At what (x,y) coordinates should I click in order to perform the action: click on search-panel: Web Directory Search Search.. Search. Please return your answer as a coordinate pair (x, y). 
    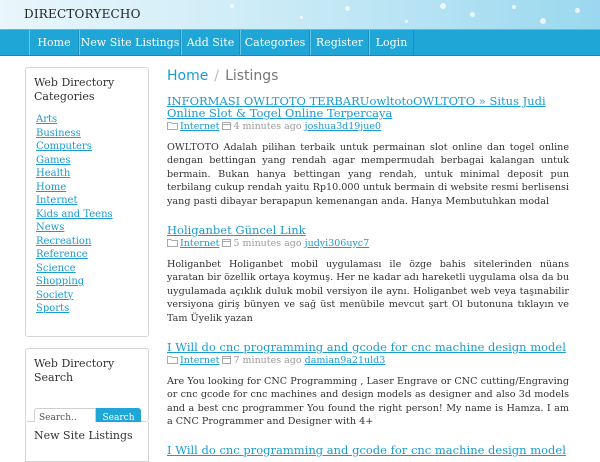
    Looking at the image, I should click on (87, 388).